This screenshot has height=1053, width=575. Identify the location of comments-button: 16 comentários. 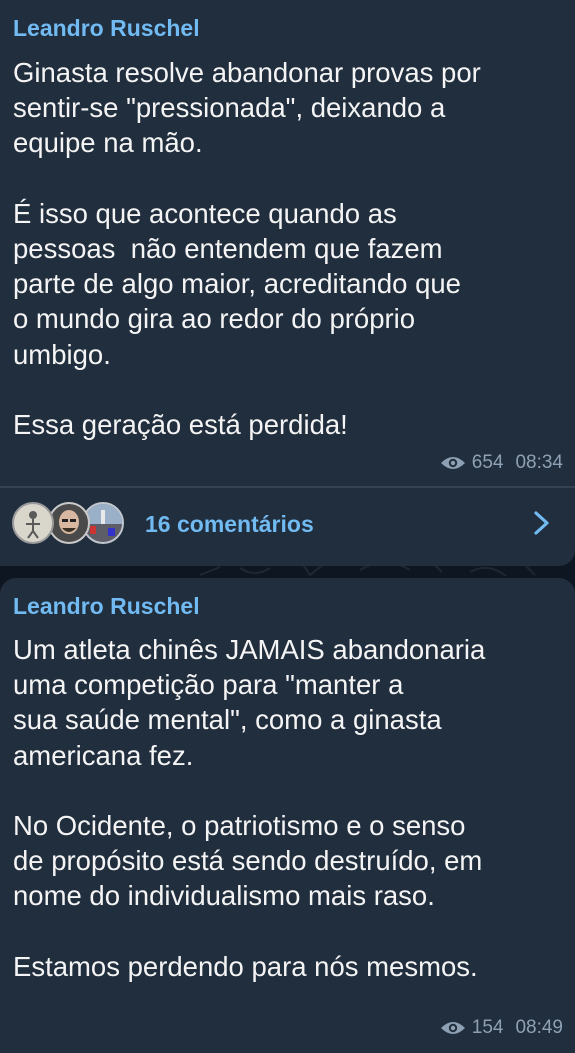
(287, 525).